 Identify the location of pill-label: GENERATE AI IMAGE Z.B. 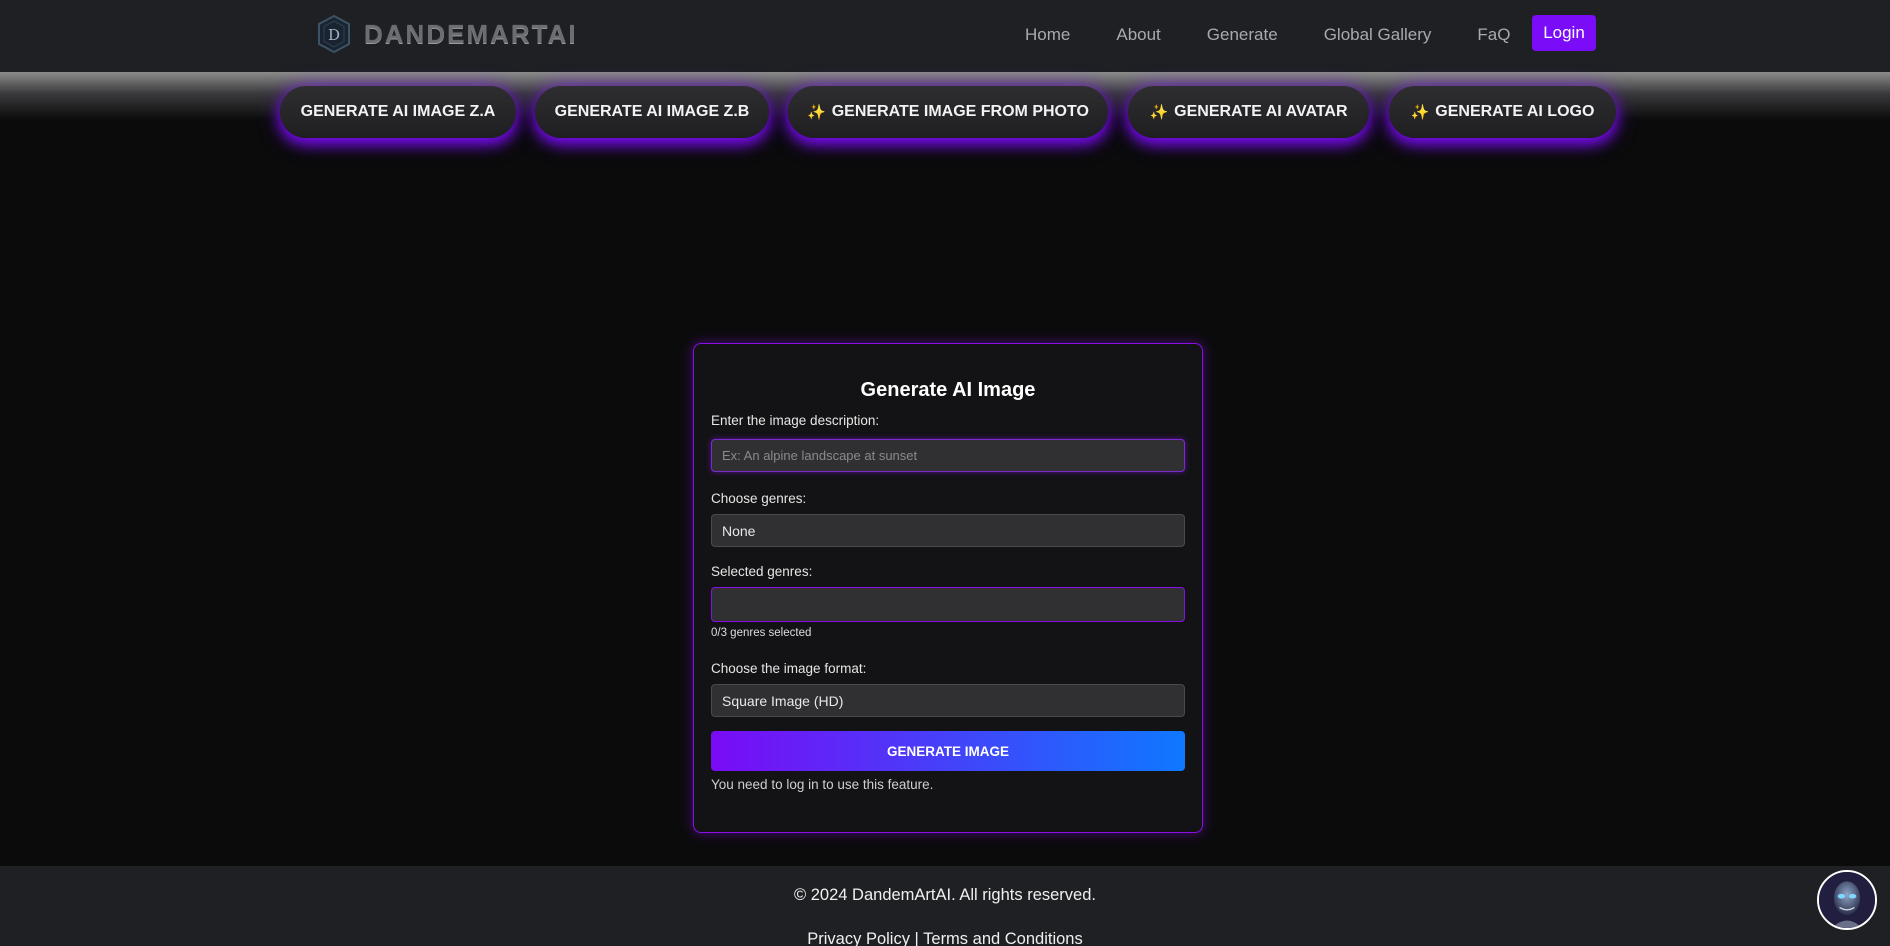
(652, 111).